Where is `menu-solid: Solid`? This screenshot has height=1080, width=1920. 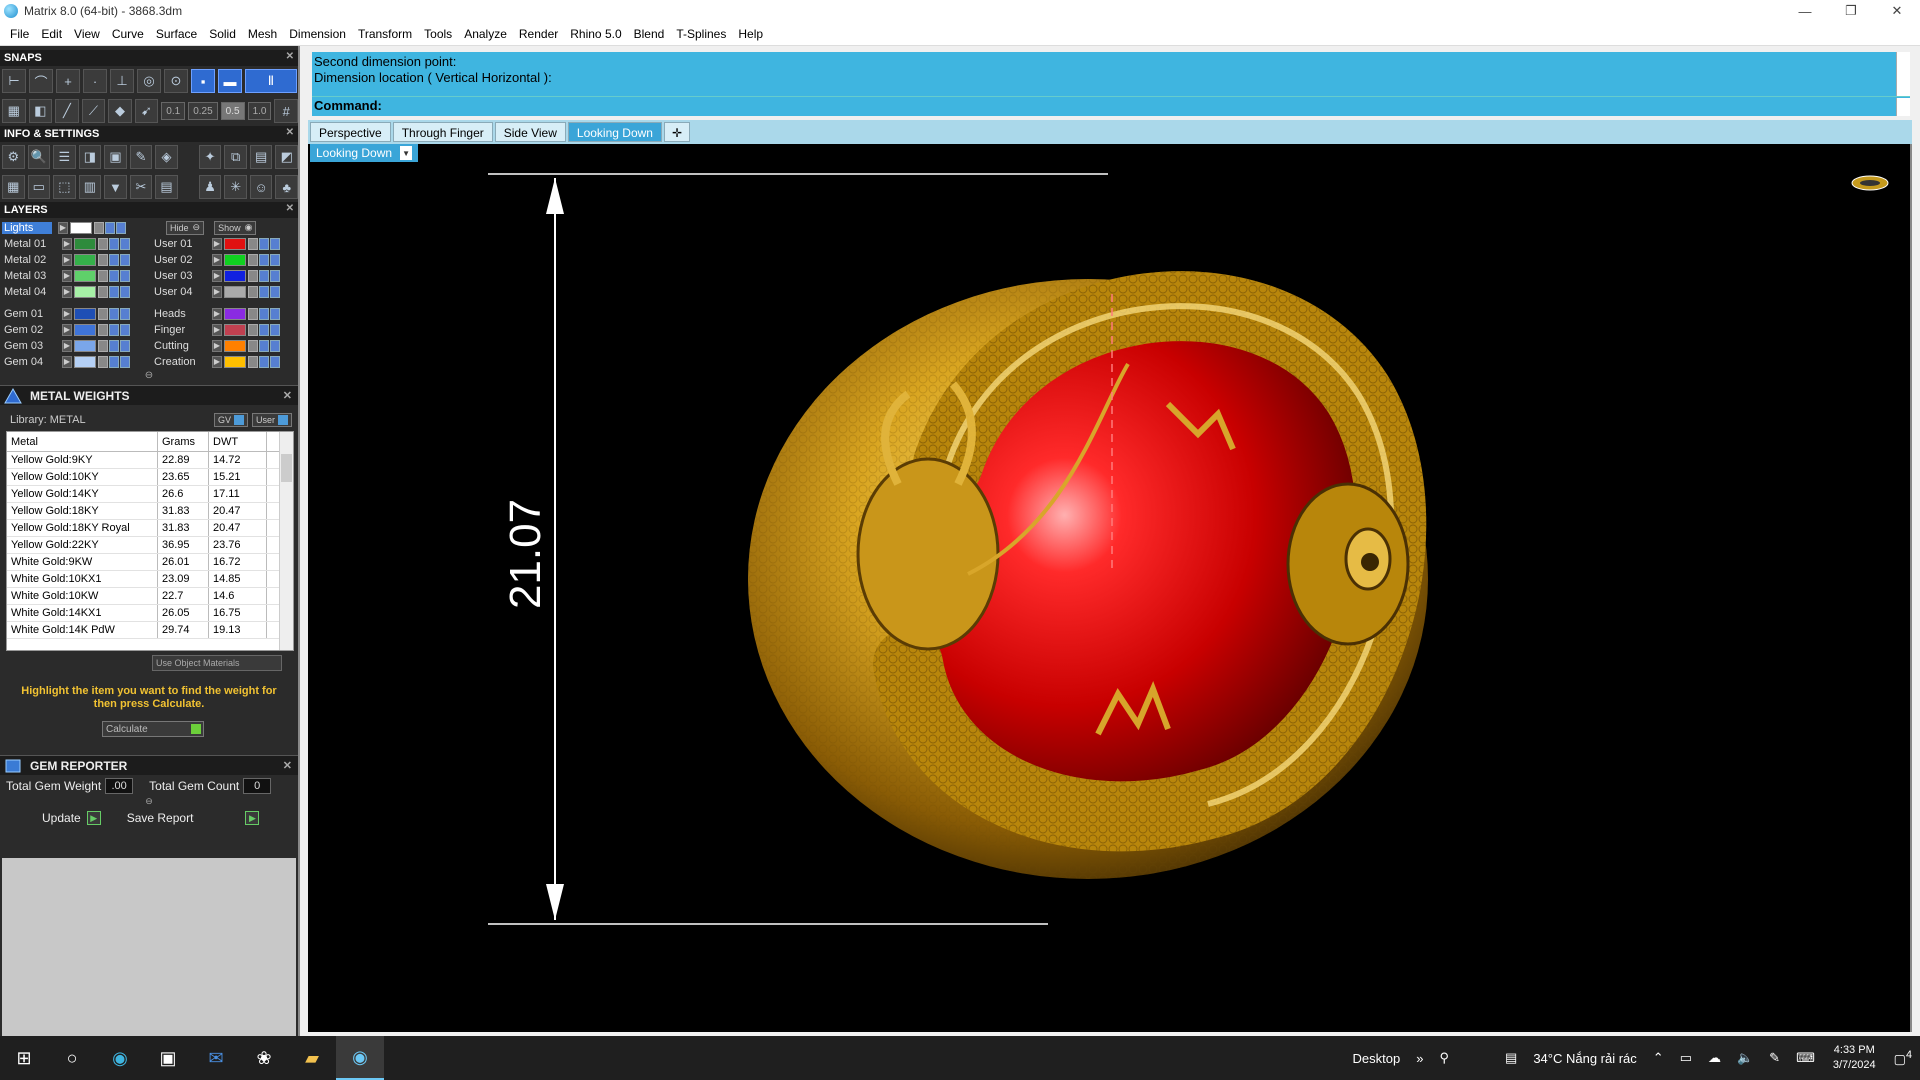
menu-solid: Solid is located at coordinates (222, 34).